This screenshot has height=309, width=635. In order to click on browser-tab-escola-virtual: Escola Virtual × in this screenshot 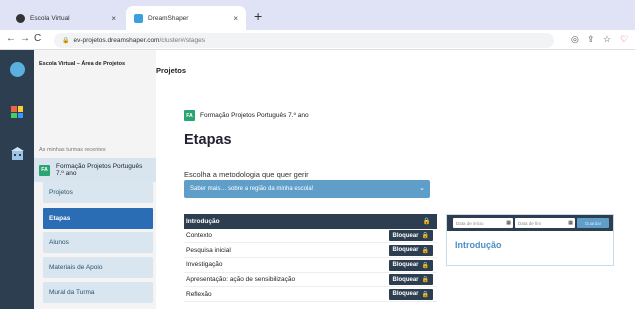, I will do `click(66, 18)`.